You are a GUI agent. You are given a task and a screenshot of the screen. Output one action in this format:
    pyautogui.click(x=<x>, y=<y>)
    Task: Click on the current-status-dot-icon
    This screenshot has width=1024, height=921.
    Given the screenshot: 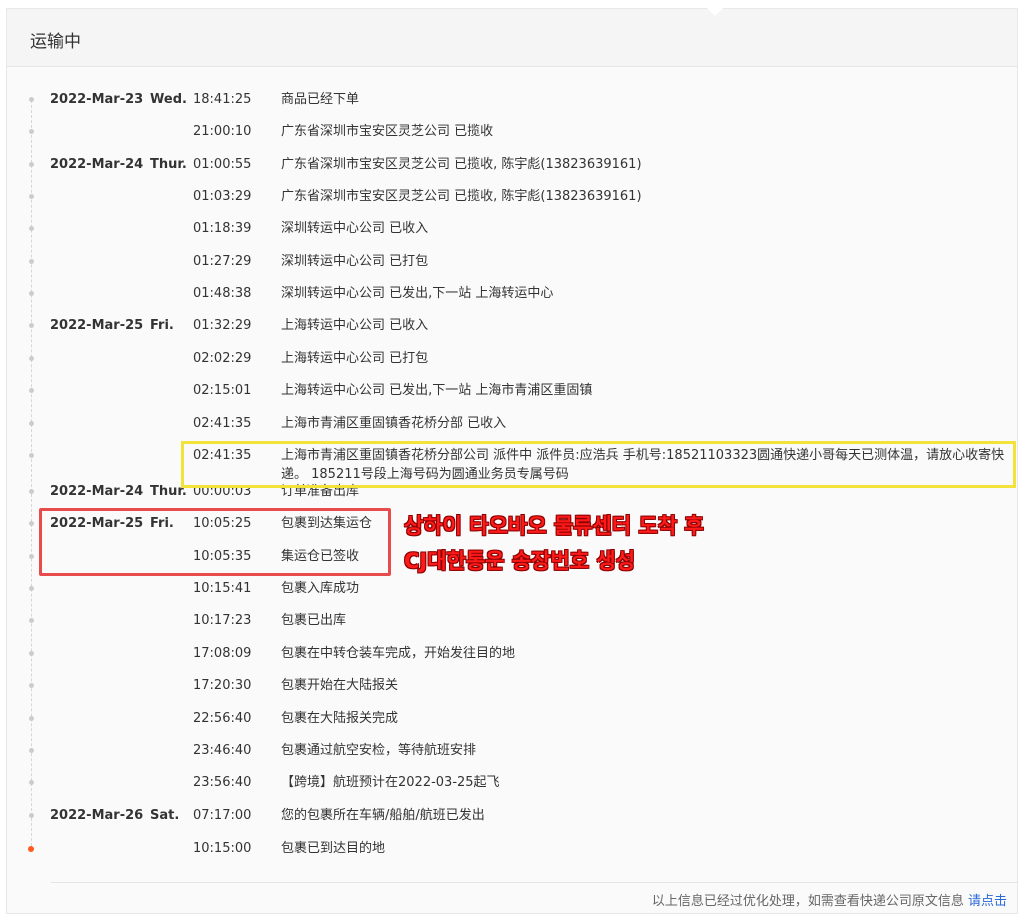 What is the action you would take?
    pyautogui.click(x=31, y=849)
    